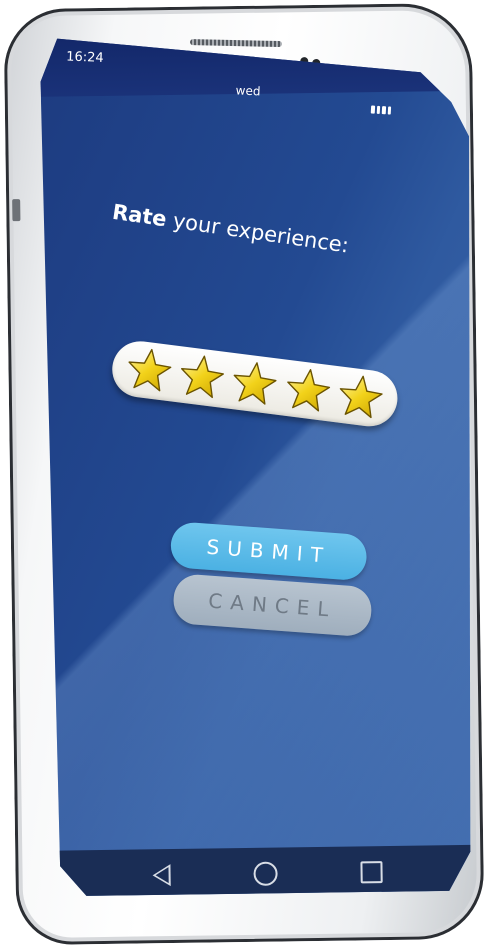  I want to click on navigation-bar, so click(267, 873).